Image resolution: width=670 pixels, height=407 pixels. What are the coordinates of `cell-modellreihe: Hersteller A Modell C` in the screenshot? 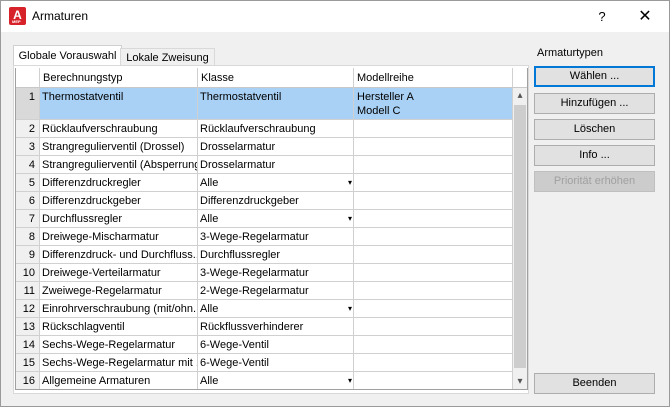 It's located at (433, 104).